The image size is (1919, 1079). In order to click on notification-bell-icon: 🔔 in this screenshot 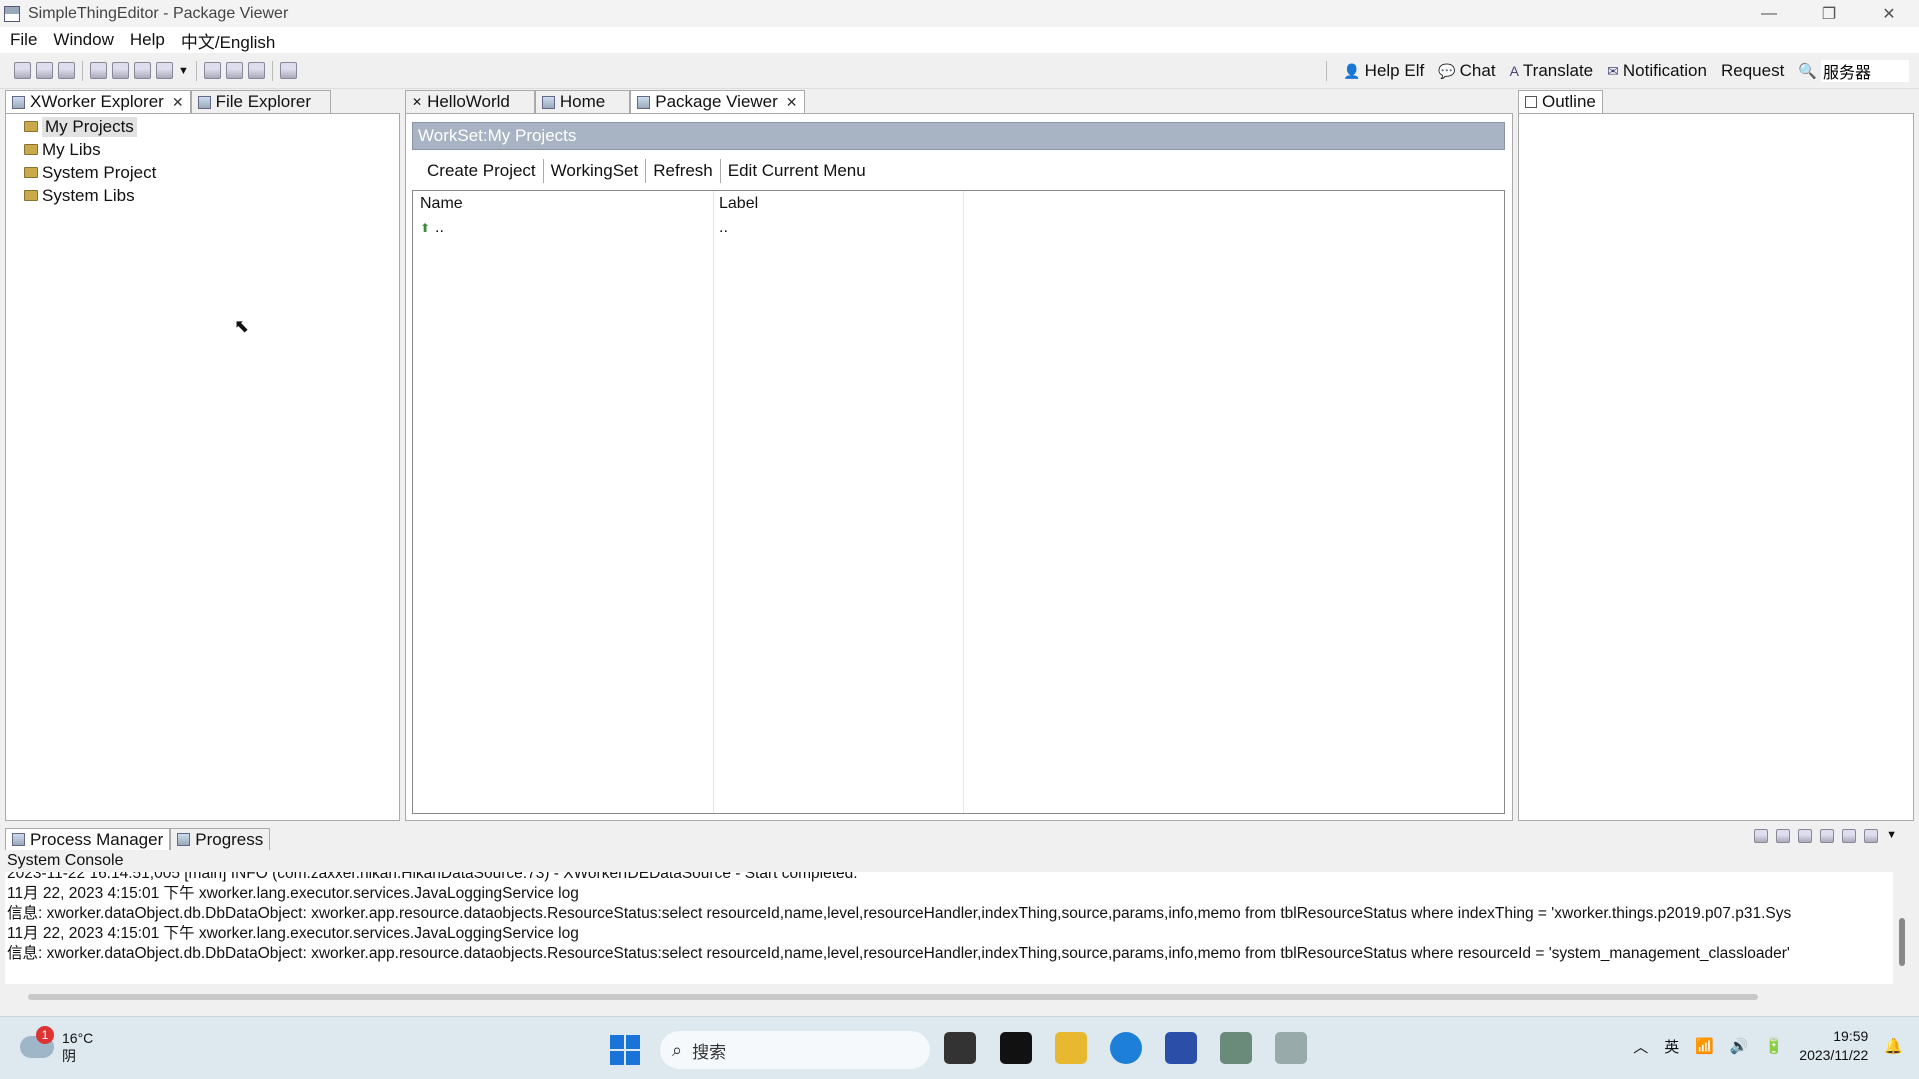, I will do `click(1893, 1046)`.